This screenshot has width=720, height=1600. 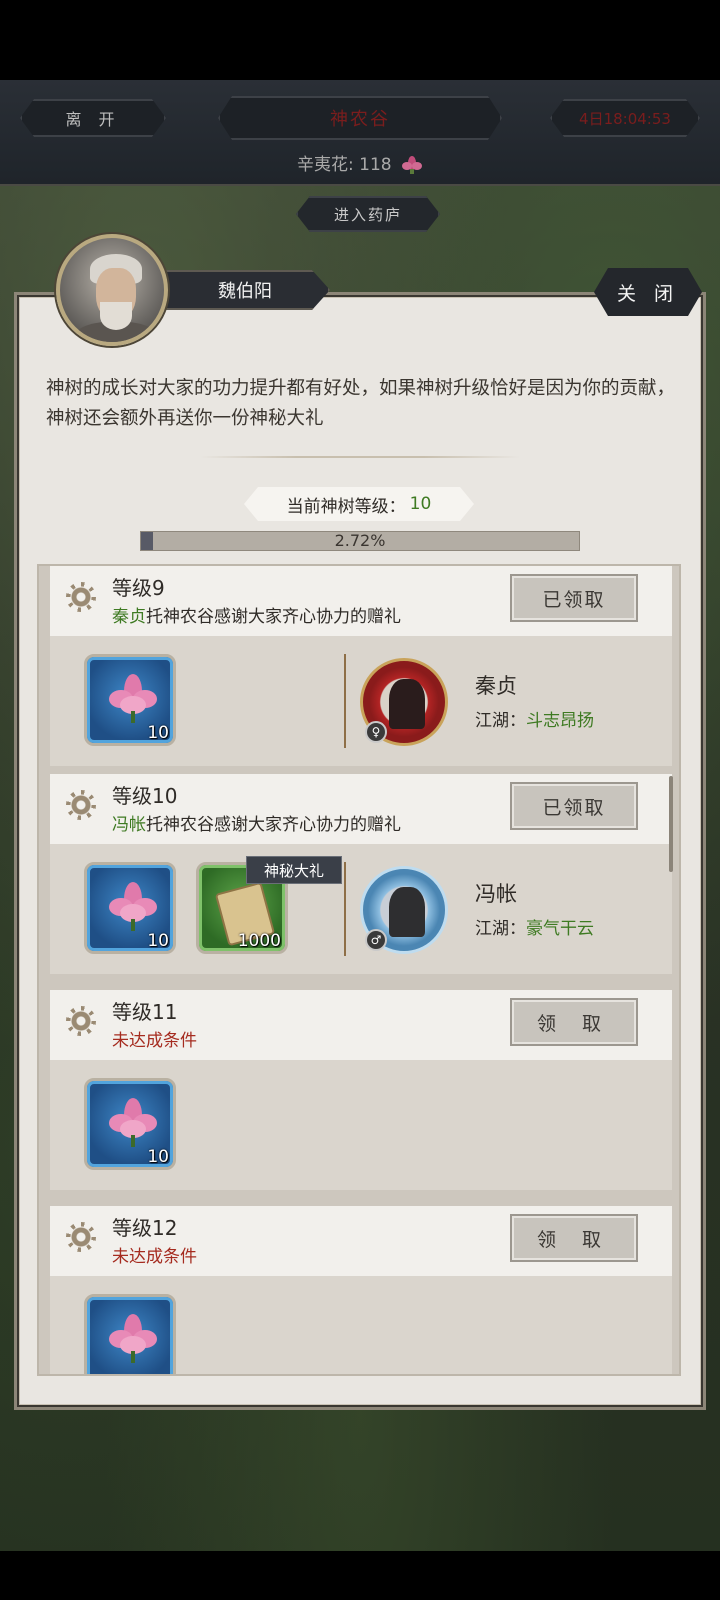 I want to click on reward-card-level-12: 等级12 未达成条件 领 取, so click(x=361, y=1290).